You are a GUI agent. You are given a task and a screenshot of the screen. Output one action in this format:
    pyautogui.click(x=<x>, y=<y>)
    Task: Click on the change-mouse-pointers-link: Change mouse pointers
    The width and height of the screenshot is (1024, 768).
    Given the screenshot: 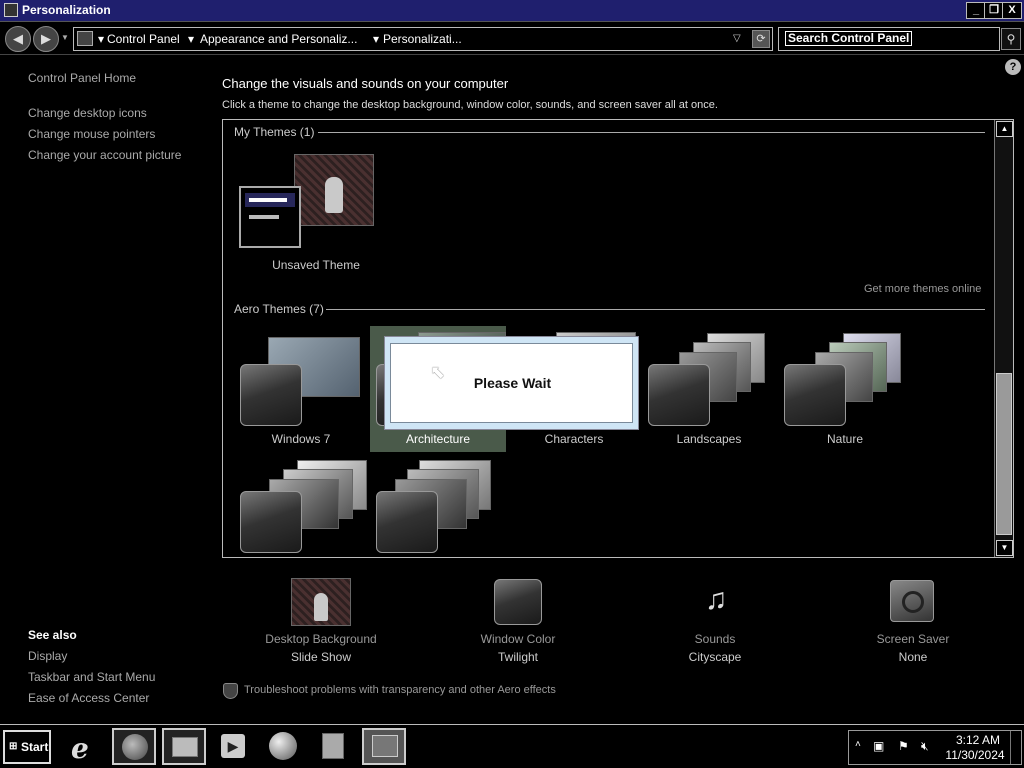 What is the action you would take?
    pyautogui.click(x=91, y=134)
    